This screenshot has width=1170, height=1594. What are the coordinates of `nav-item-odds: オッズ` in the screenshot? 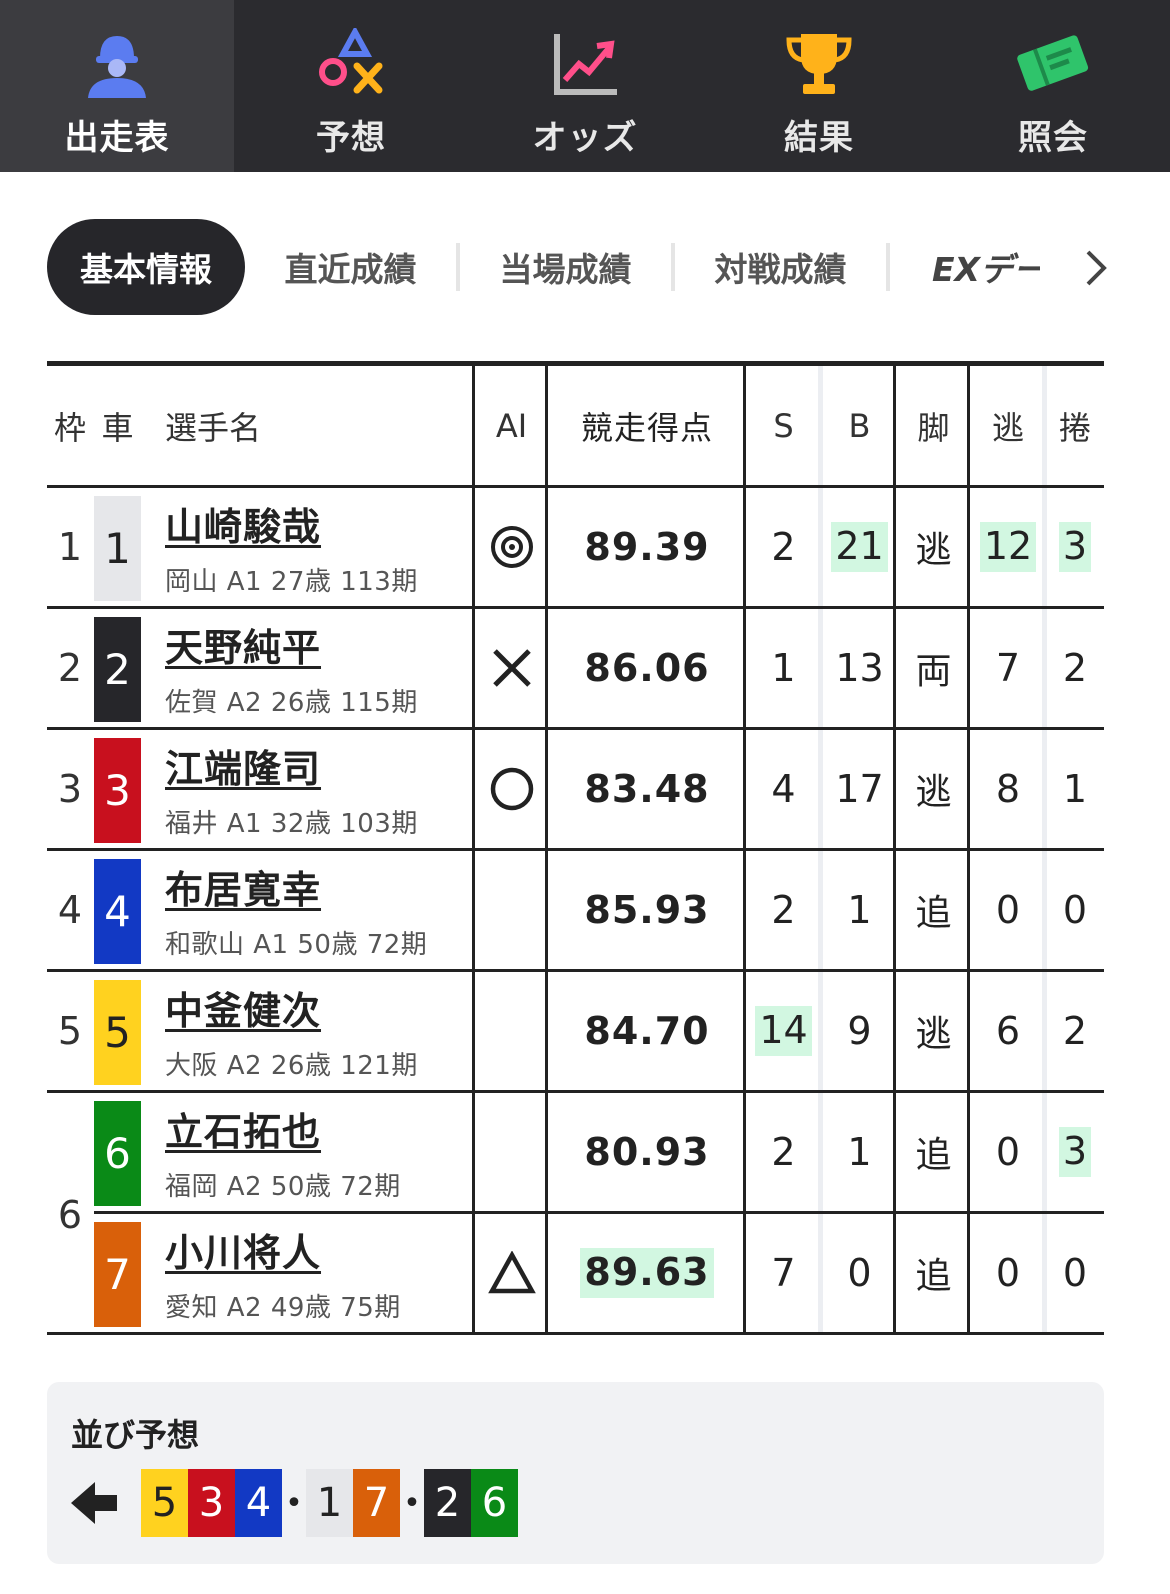 It's located at (585, 86).